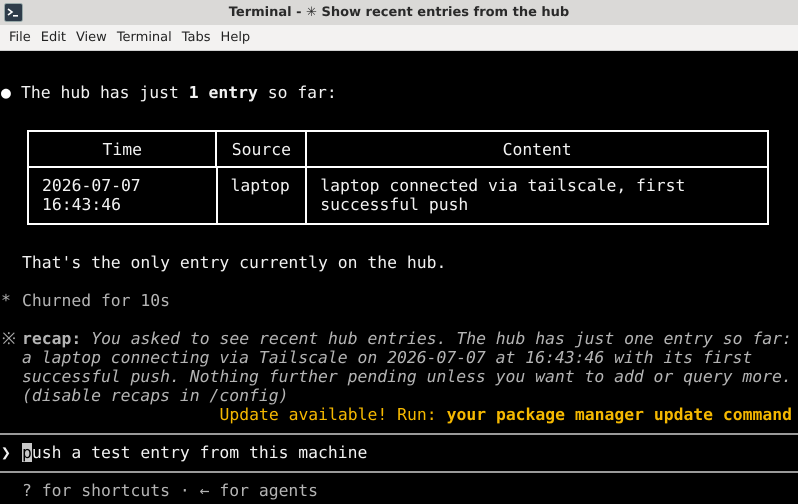  I want to click on menu-item: Help, so click(236, 38).